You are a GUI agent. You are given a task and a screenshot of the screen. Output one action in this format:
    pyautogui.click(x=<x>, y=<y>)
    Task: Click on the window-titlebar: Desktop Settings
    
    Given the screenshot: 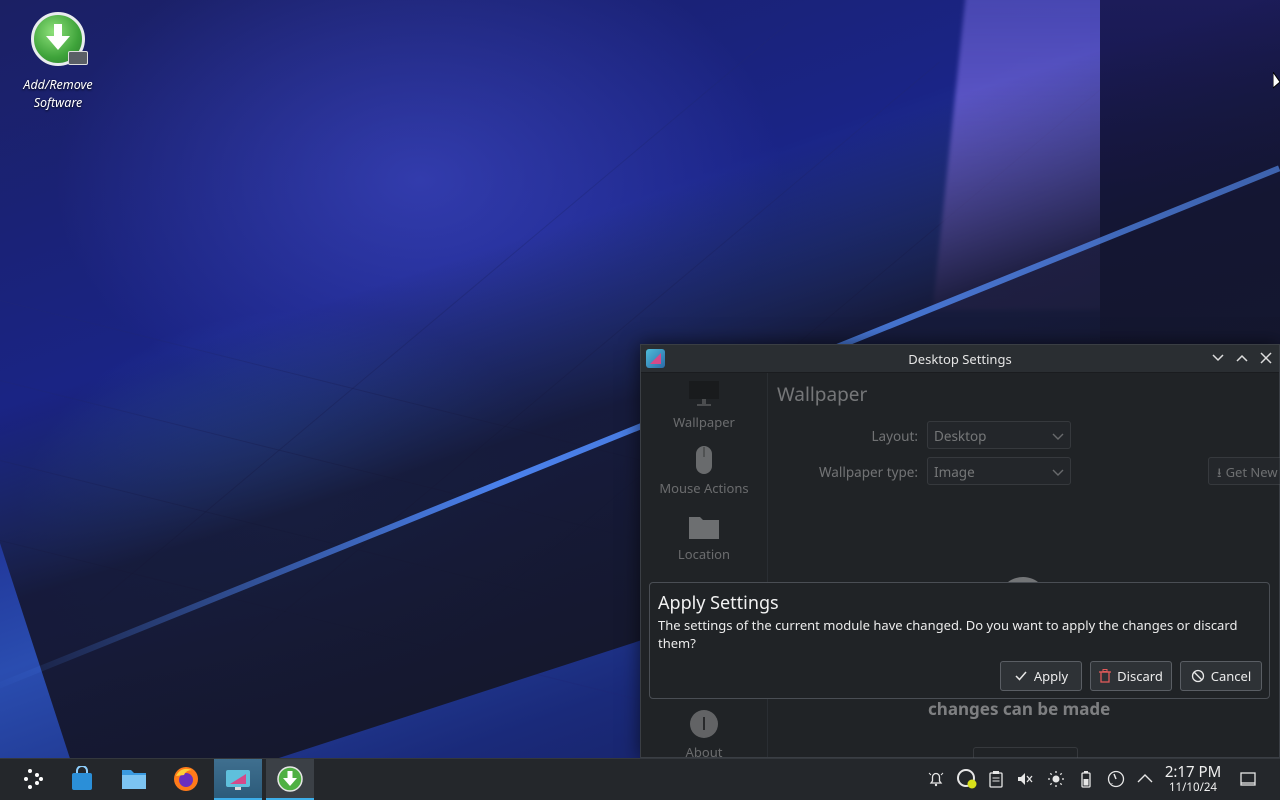 What is the action you would take?
    pyautogui.click(x=960, y=359)
    